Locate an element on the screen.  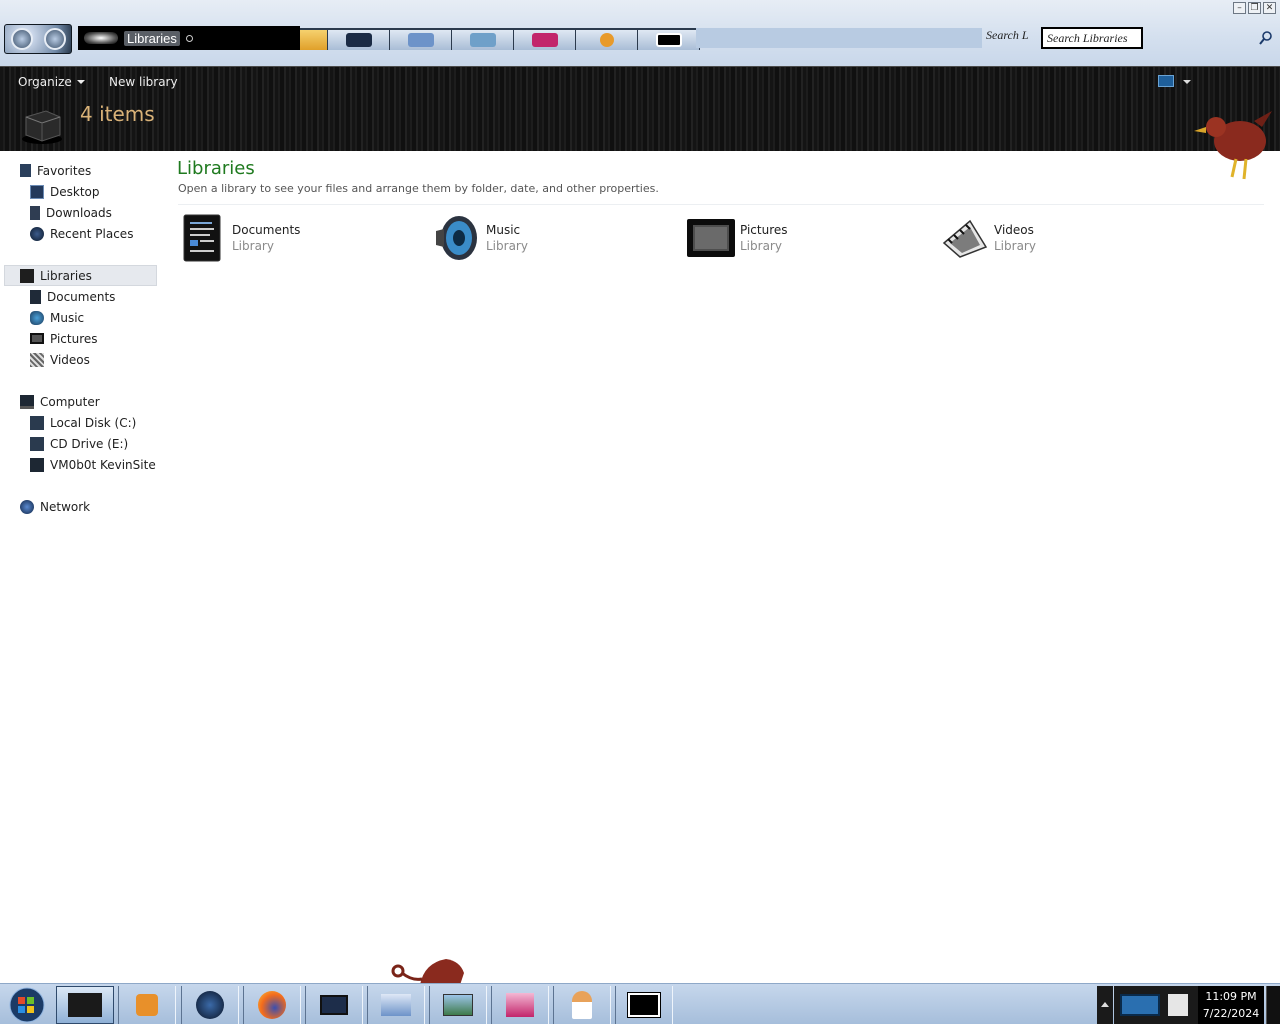
quick-folder-icon is located at coordinates (314, 39).